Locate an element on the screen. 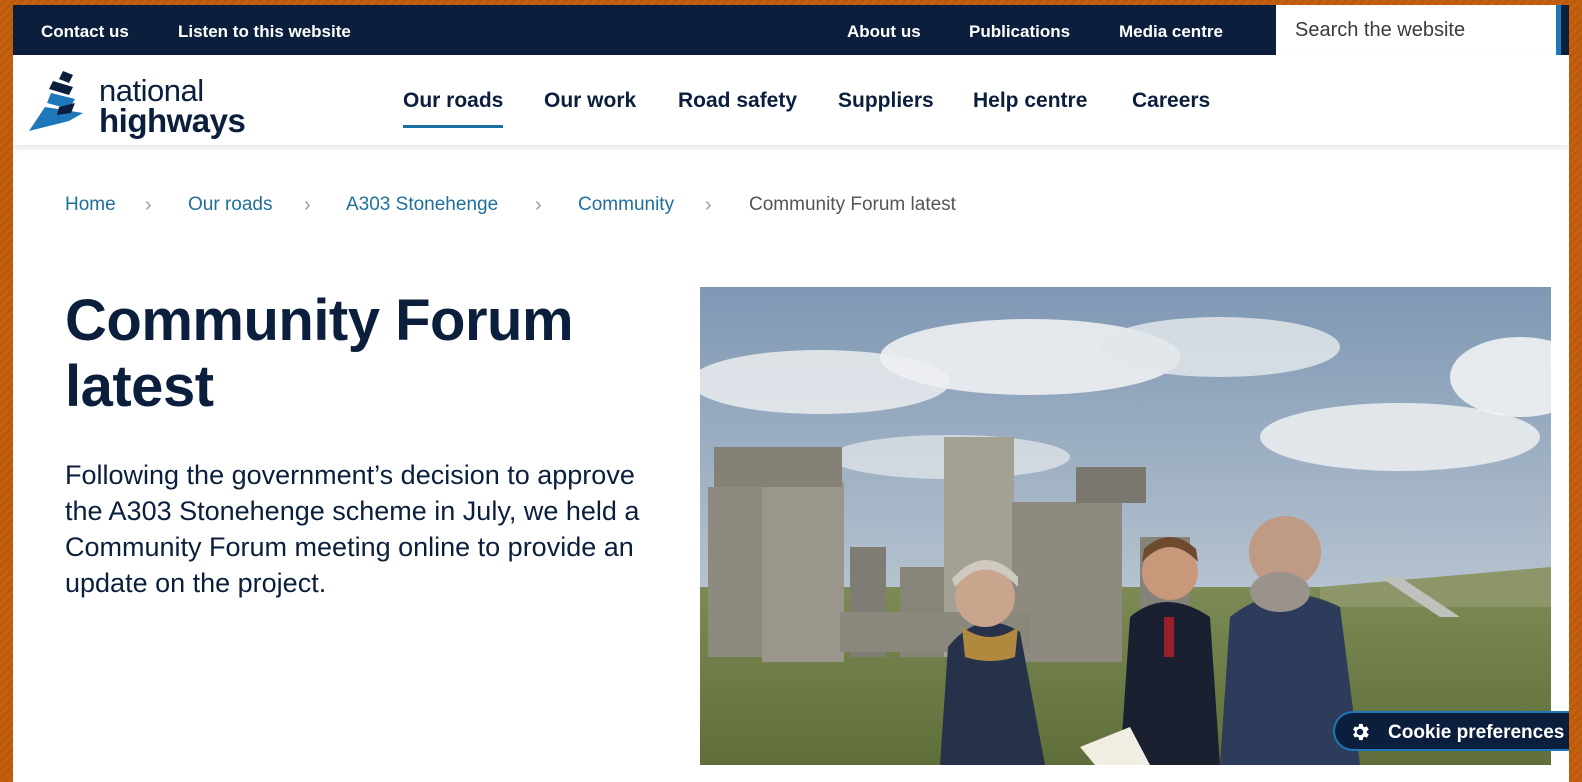 This screenshot has height=782, width=1582. listen-link: Listen to this website is located at coordinates (264, 30).